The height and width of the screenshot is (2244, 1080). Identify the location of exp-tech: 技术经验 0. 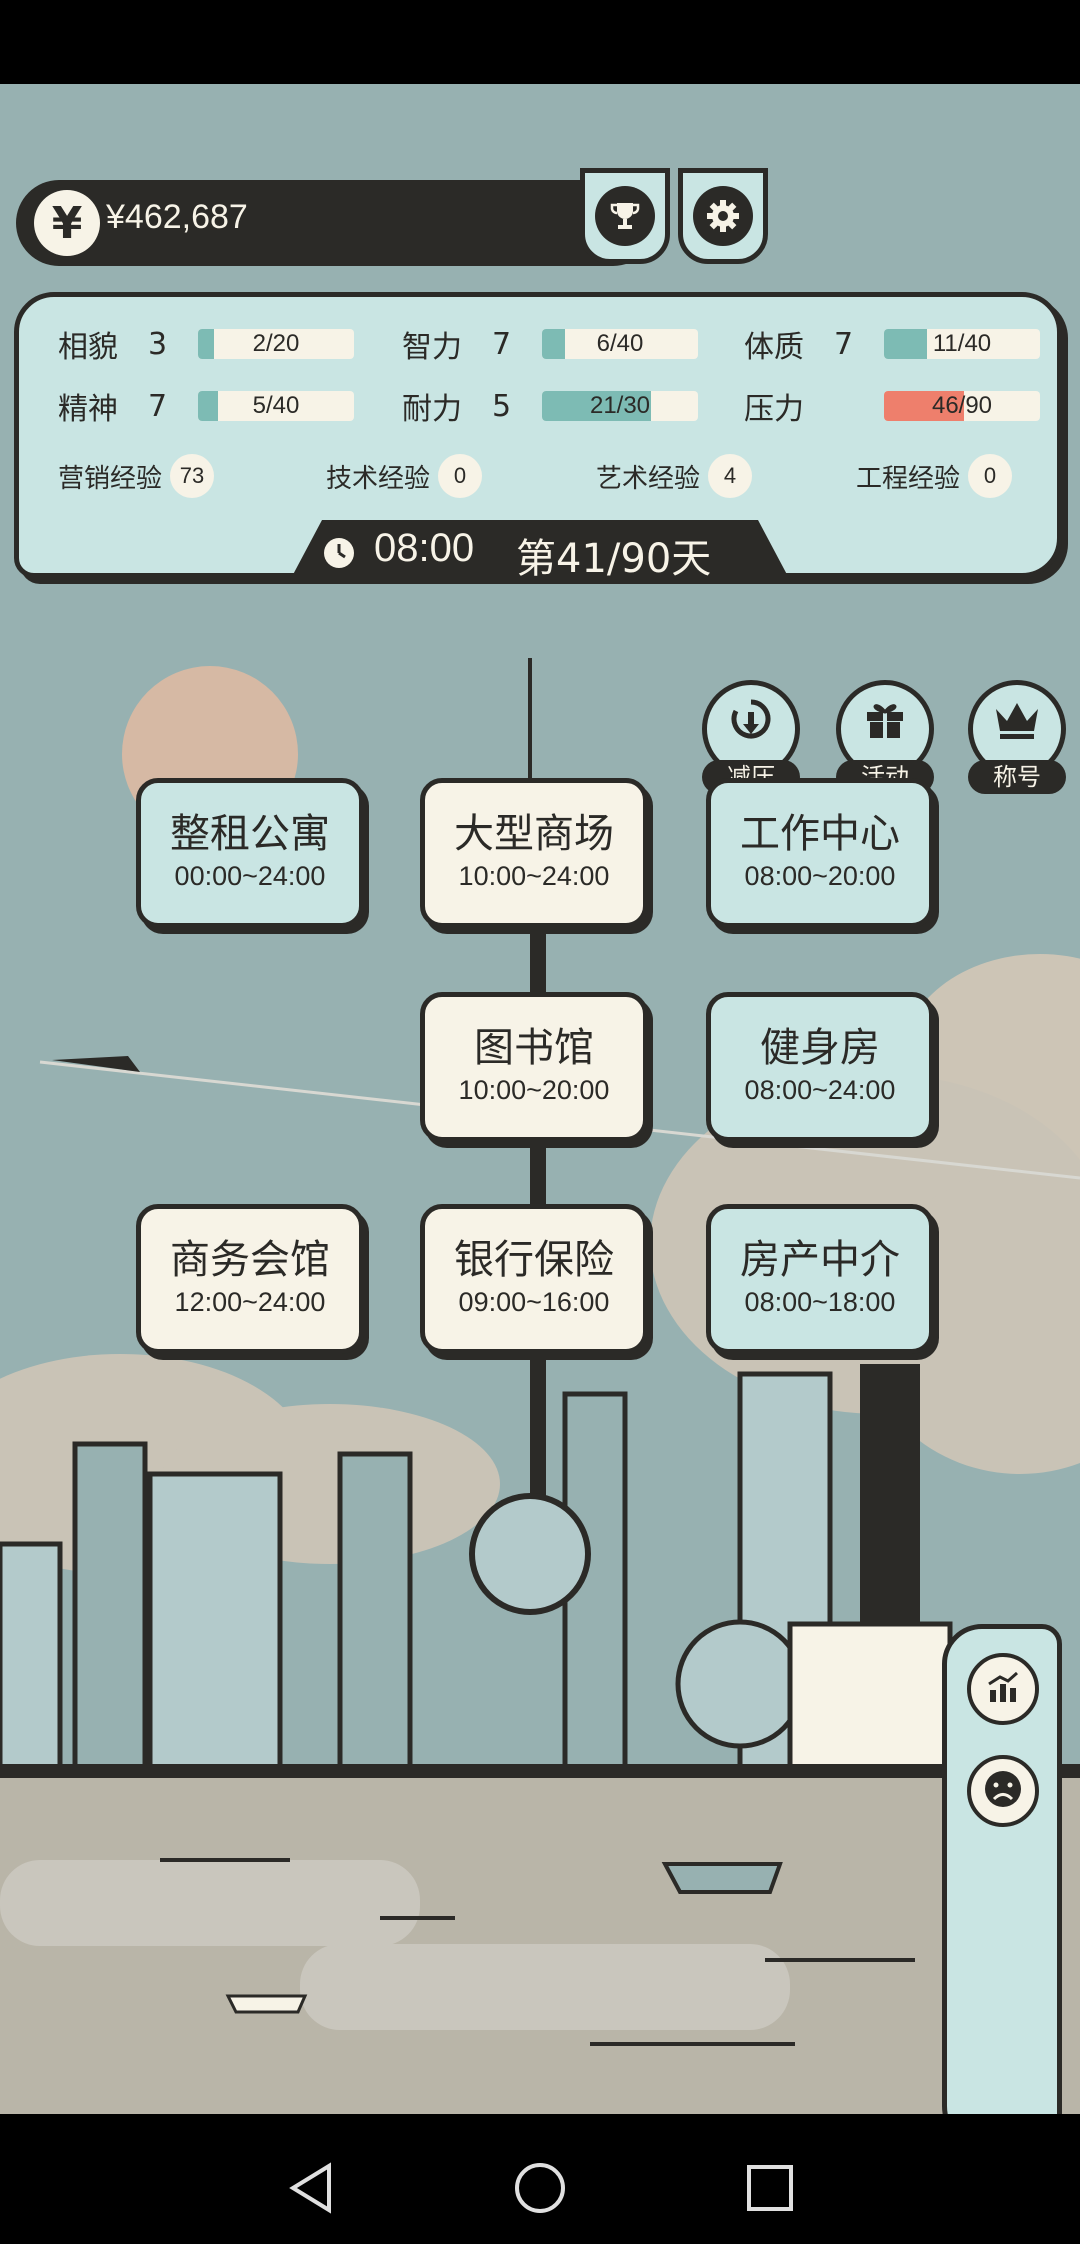
(404, 476).